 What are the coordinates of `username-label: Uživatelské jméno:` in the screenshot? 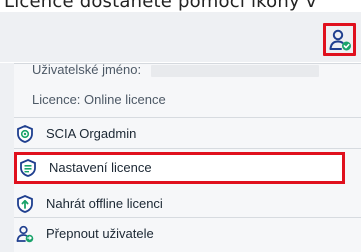 It's located at (87, 69).